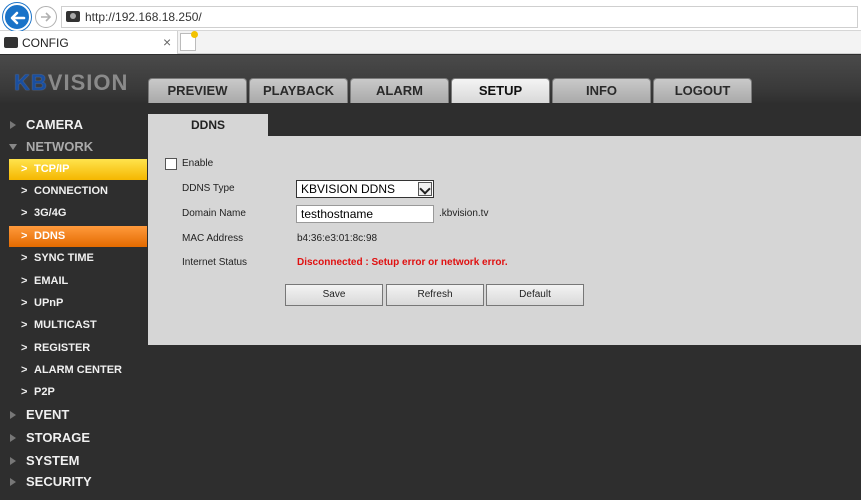  I want to click on sidebar-item-label: CONNECTION, so click(71, 191).